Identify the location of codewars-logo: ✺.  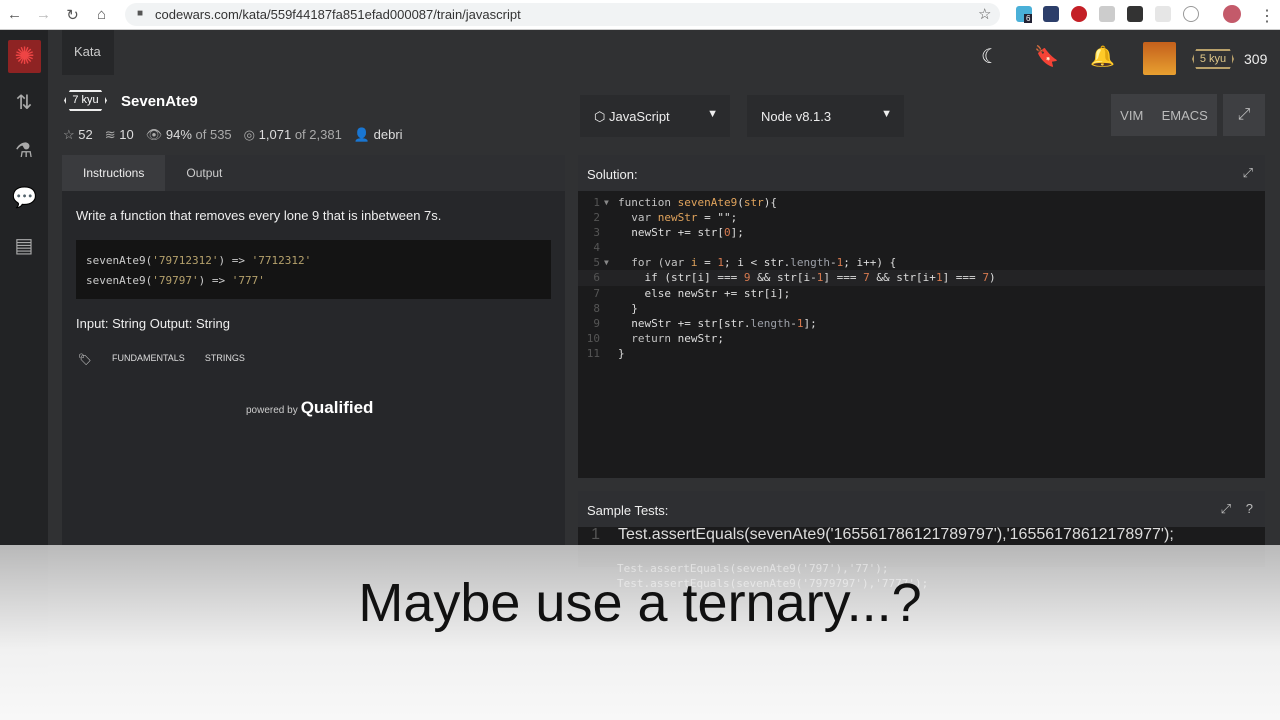
(24, 56).